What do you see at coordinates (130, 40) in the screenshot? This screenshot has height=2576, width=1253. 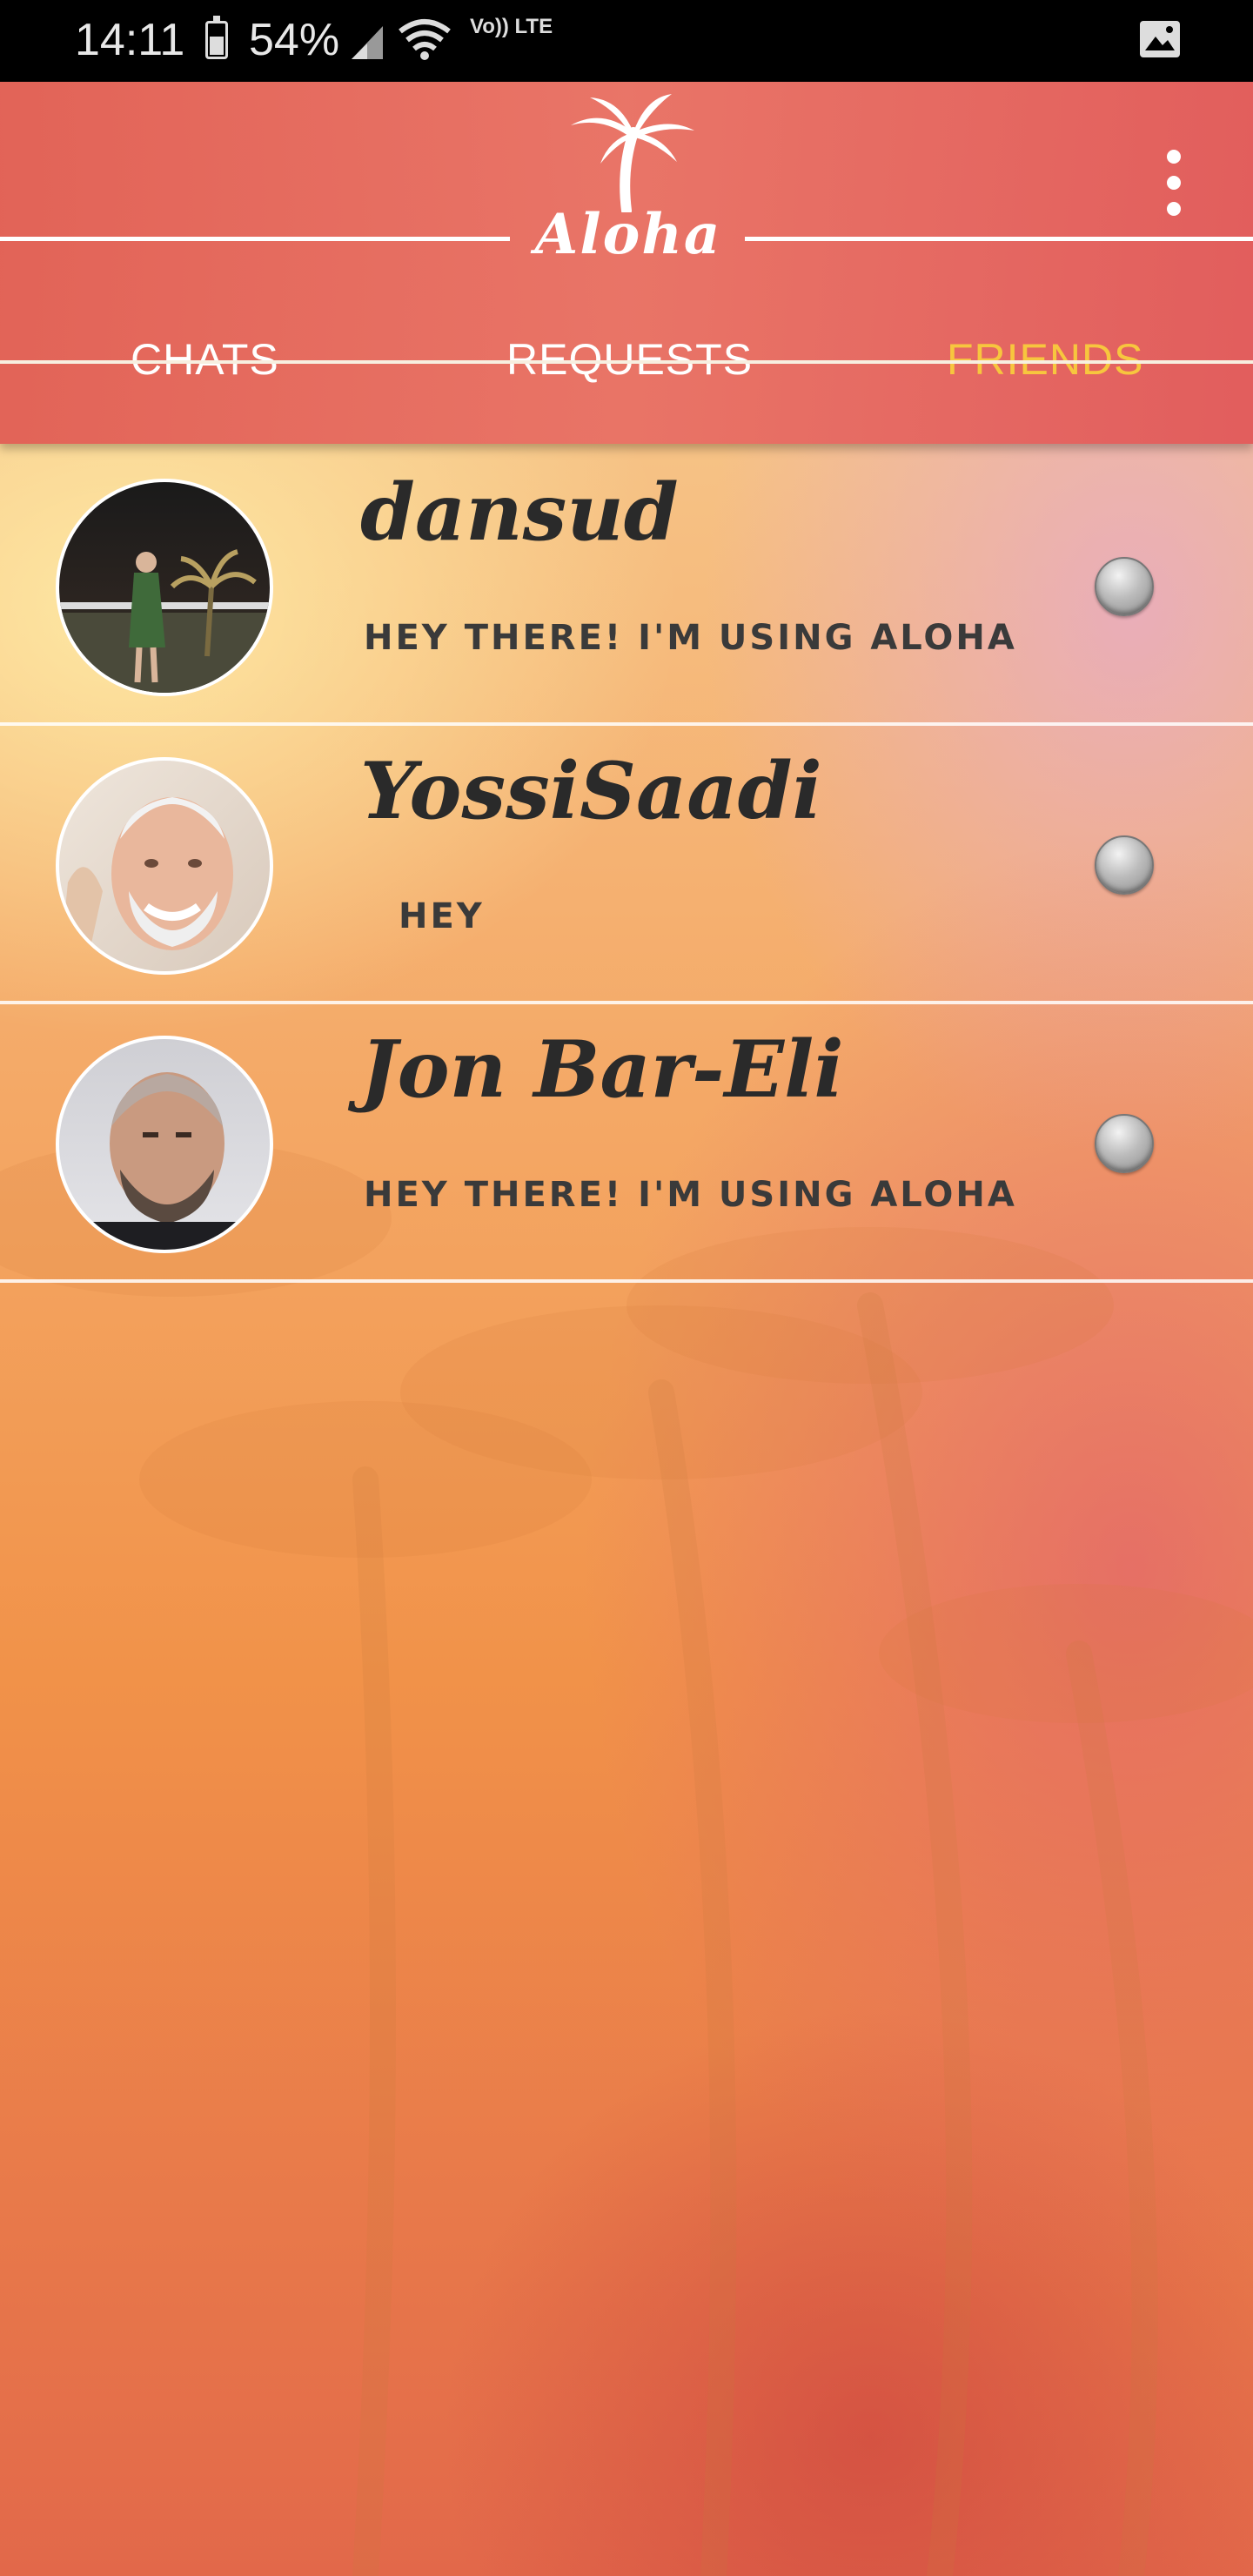 I see `status-time: 14:11` at bounding box center [130, 40].